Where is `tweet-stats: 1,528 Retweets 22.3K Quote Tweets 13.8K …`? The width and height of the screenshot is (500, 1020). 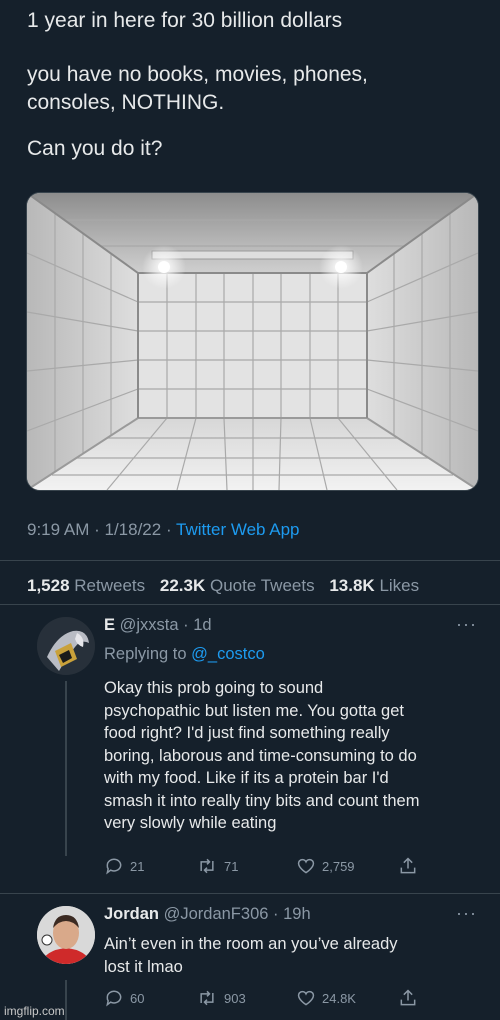
tweet-stats: 1,528 Retweets 22.3K Quote Tweets 13.8K … is located at coordinates (223, 586).